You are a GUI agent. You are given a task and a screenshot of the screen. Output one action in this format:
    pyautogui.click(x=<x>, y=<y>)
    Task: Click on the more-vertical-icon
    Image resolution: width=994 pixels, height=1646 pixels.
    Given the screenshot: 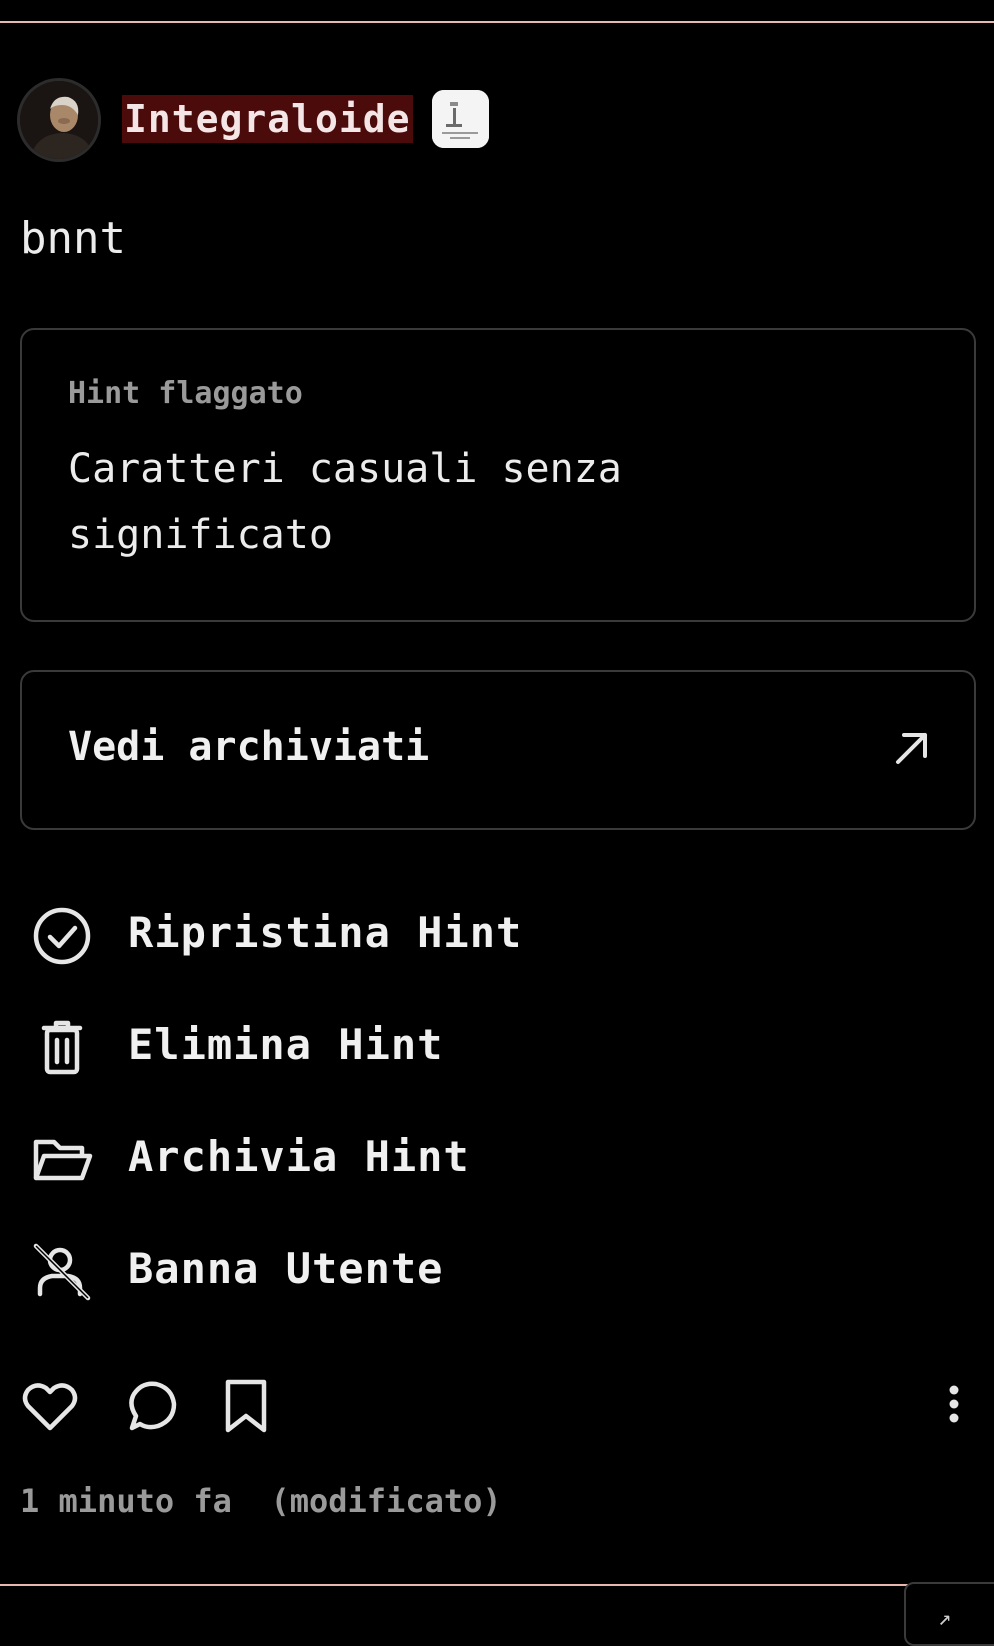 What is the action you would take?
    pyautogui.click(x=944, y=1406)
    